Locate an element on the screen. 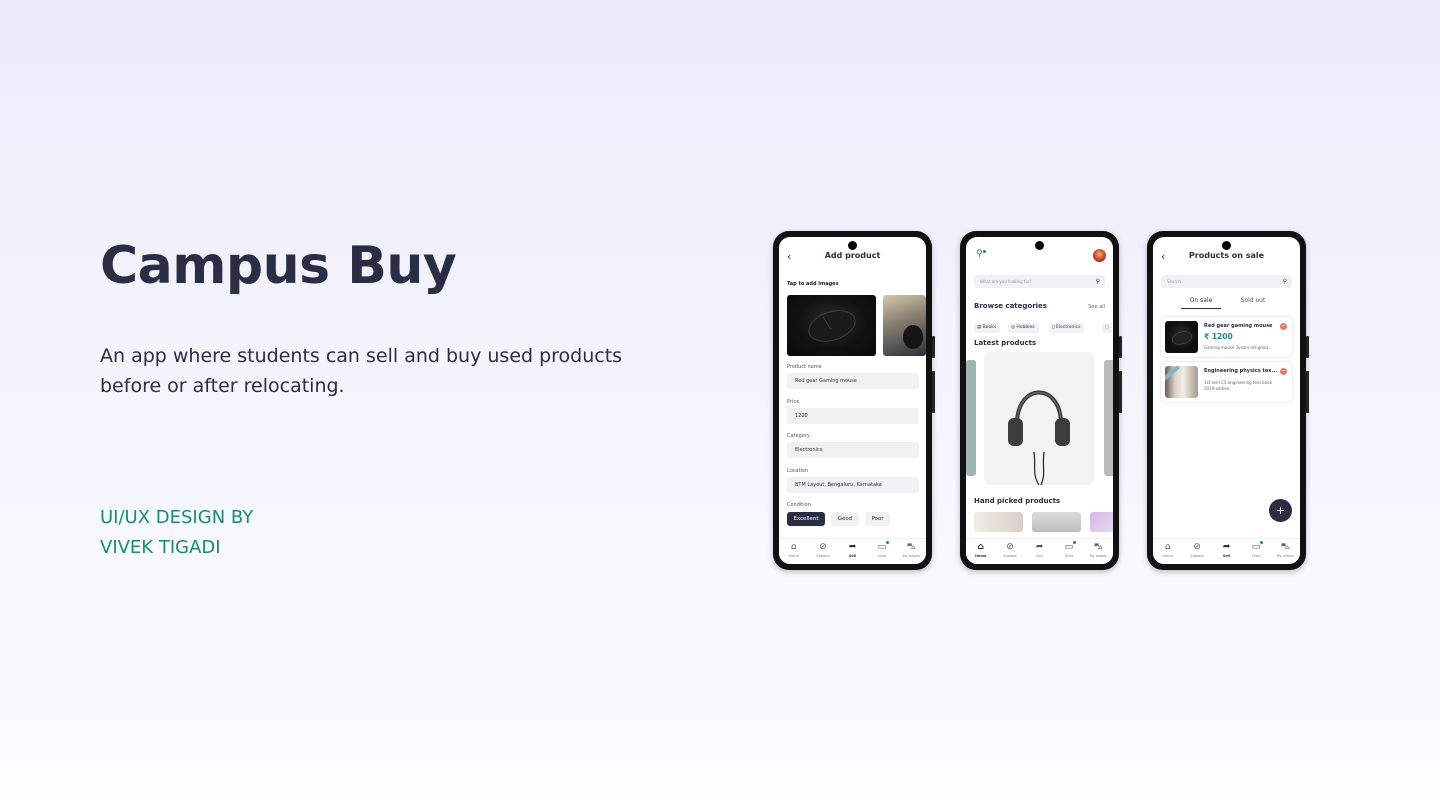 This screenshot has height=800, width=1440. latest-products-title: Latest products is located at coordinates (1005, 343).